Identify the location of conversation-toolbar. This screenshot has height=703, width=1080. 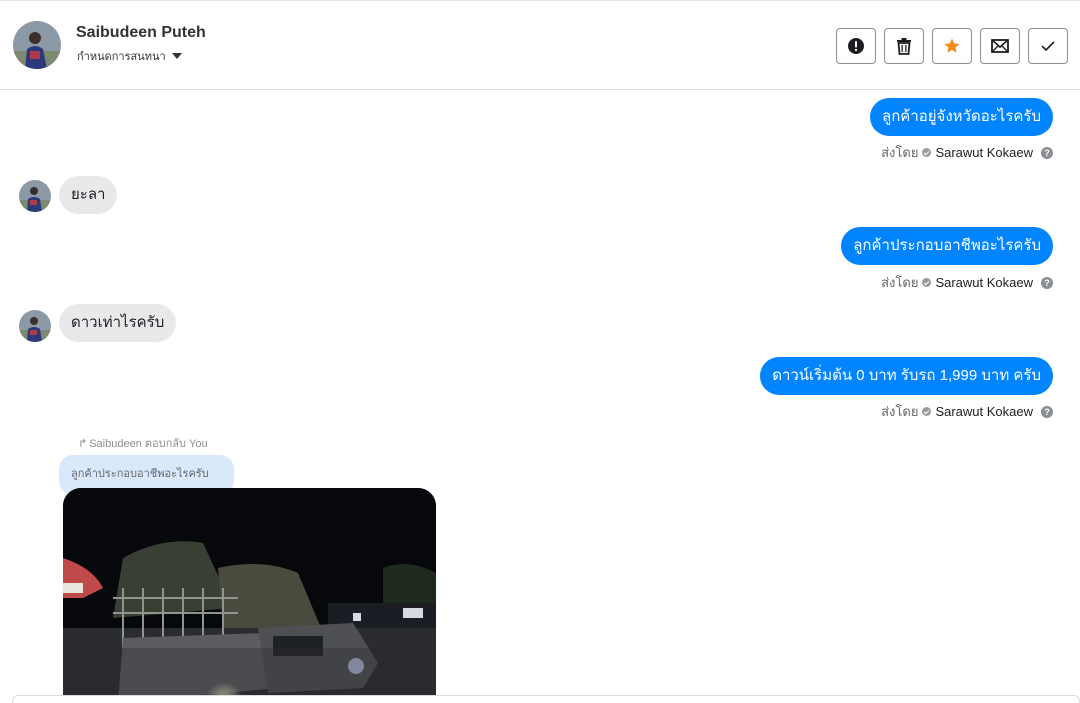
(952, 46).